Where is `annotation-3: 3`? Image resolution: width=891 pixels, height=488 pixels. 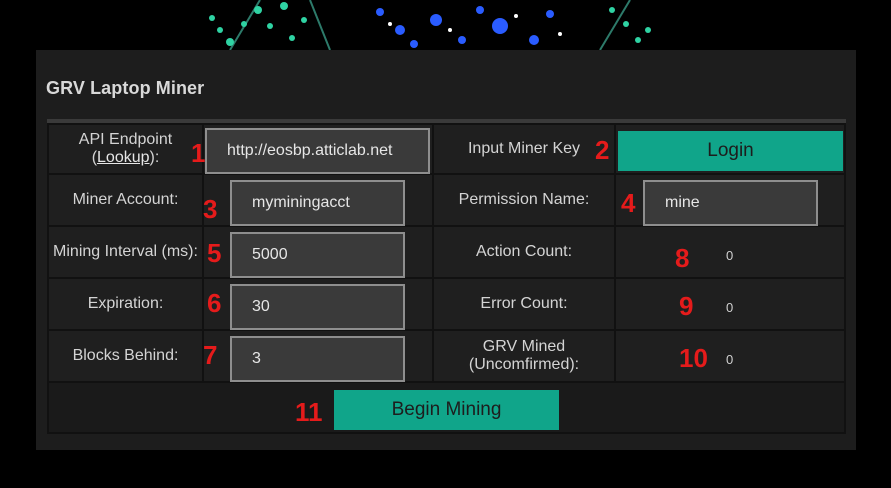
annotation-3: 3 is located at coordinates (210, 209).